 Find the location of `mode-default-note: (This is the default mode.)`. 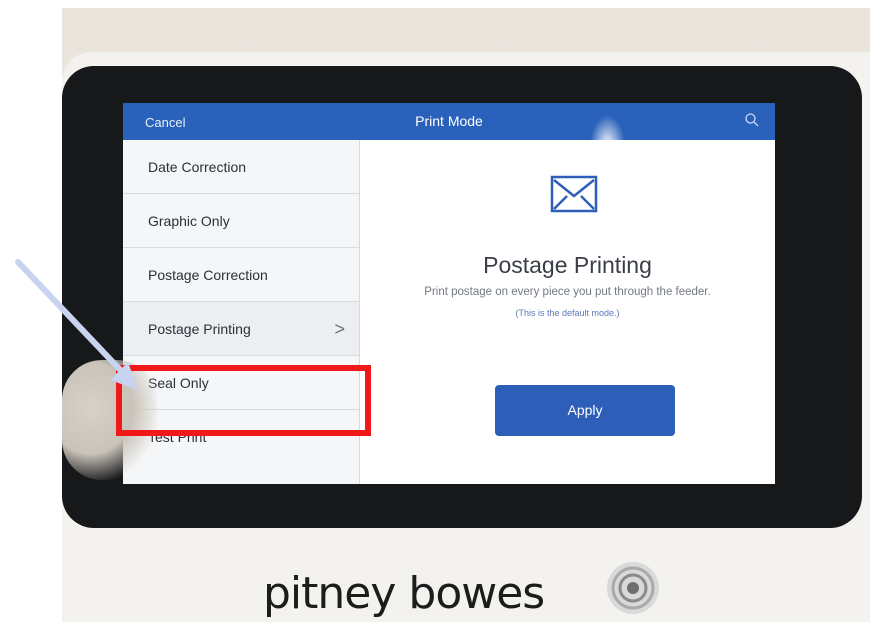

mode-default-note: (This is the default mode.) is located at coordinates (567, 313).